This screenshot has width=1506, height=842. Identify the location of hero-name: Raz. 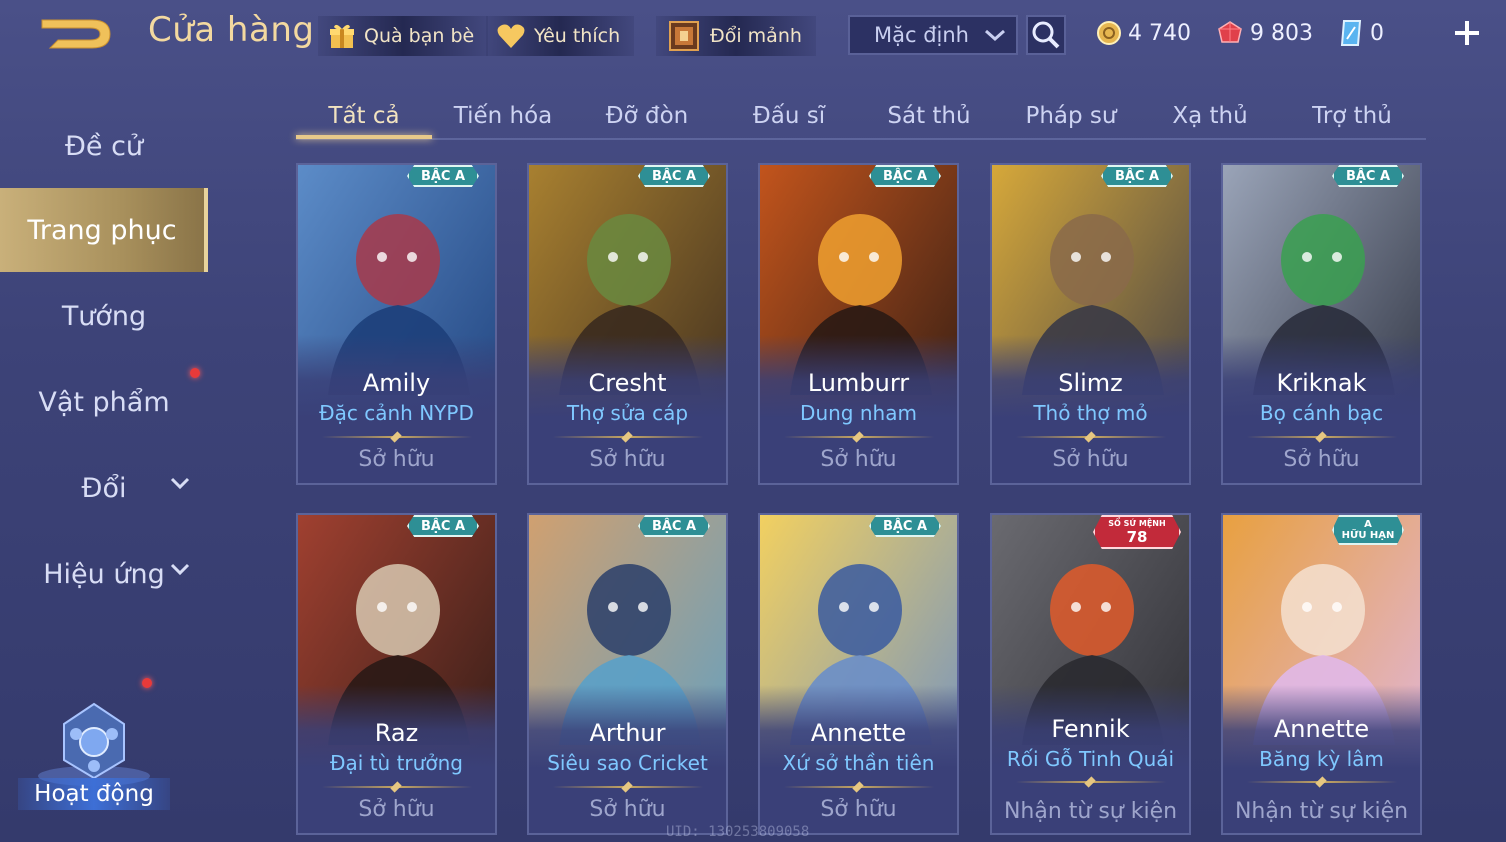
(396, 733).